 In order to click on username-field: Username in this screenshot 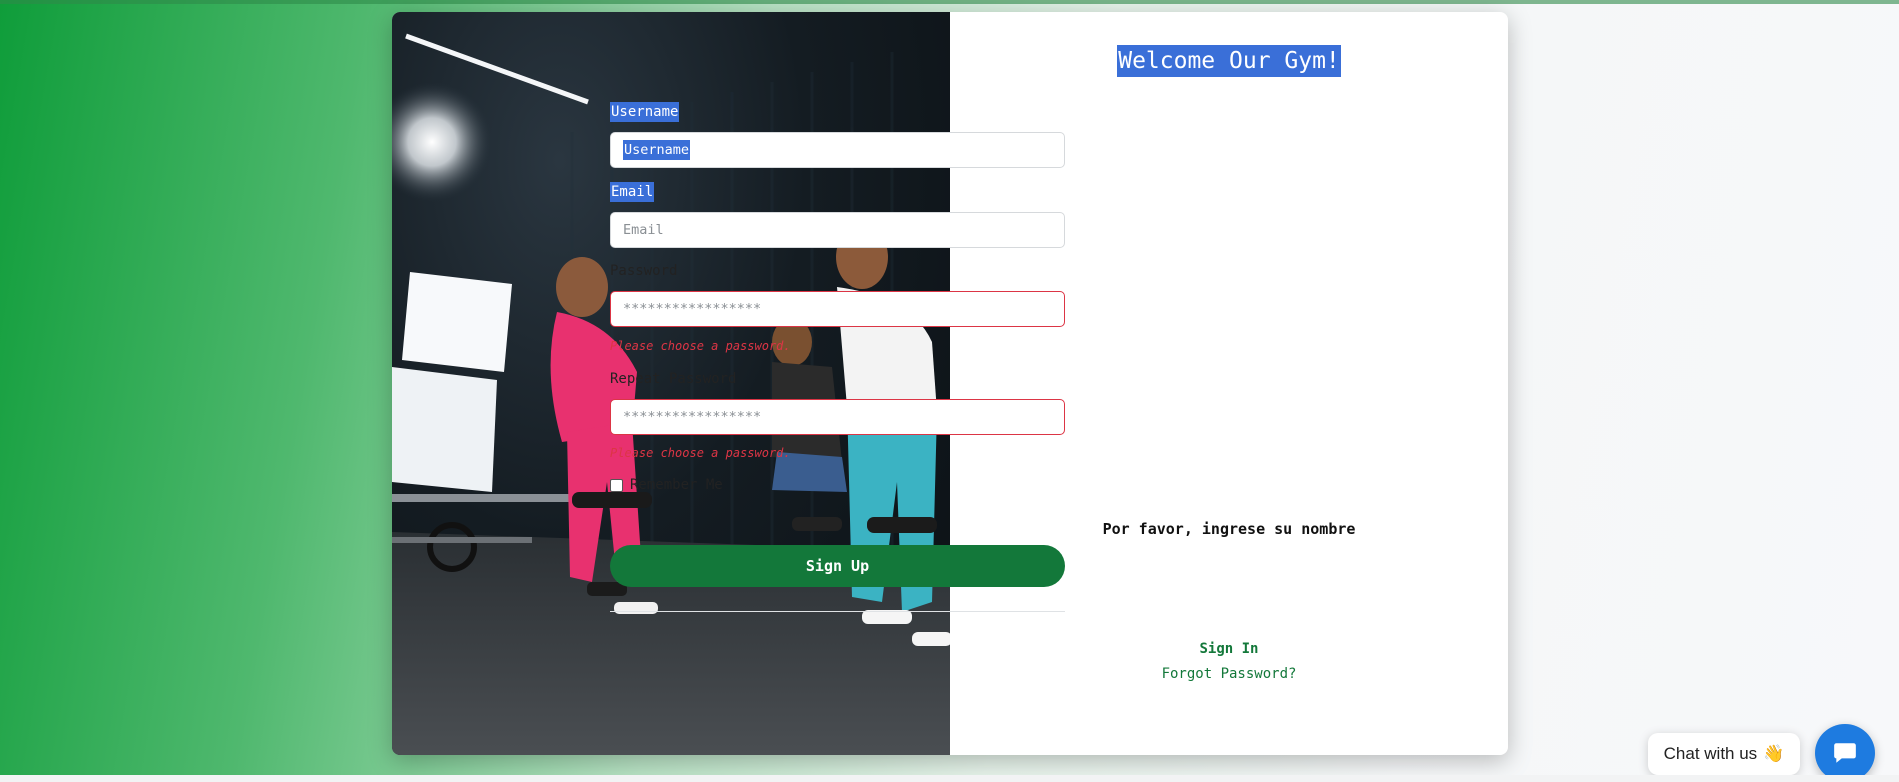, I will do `click(837, 150)`.